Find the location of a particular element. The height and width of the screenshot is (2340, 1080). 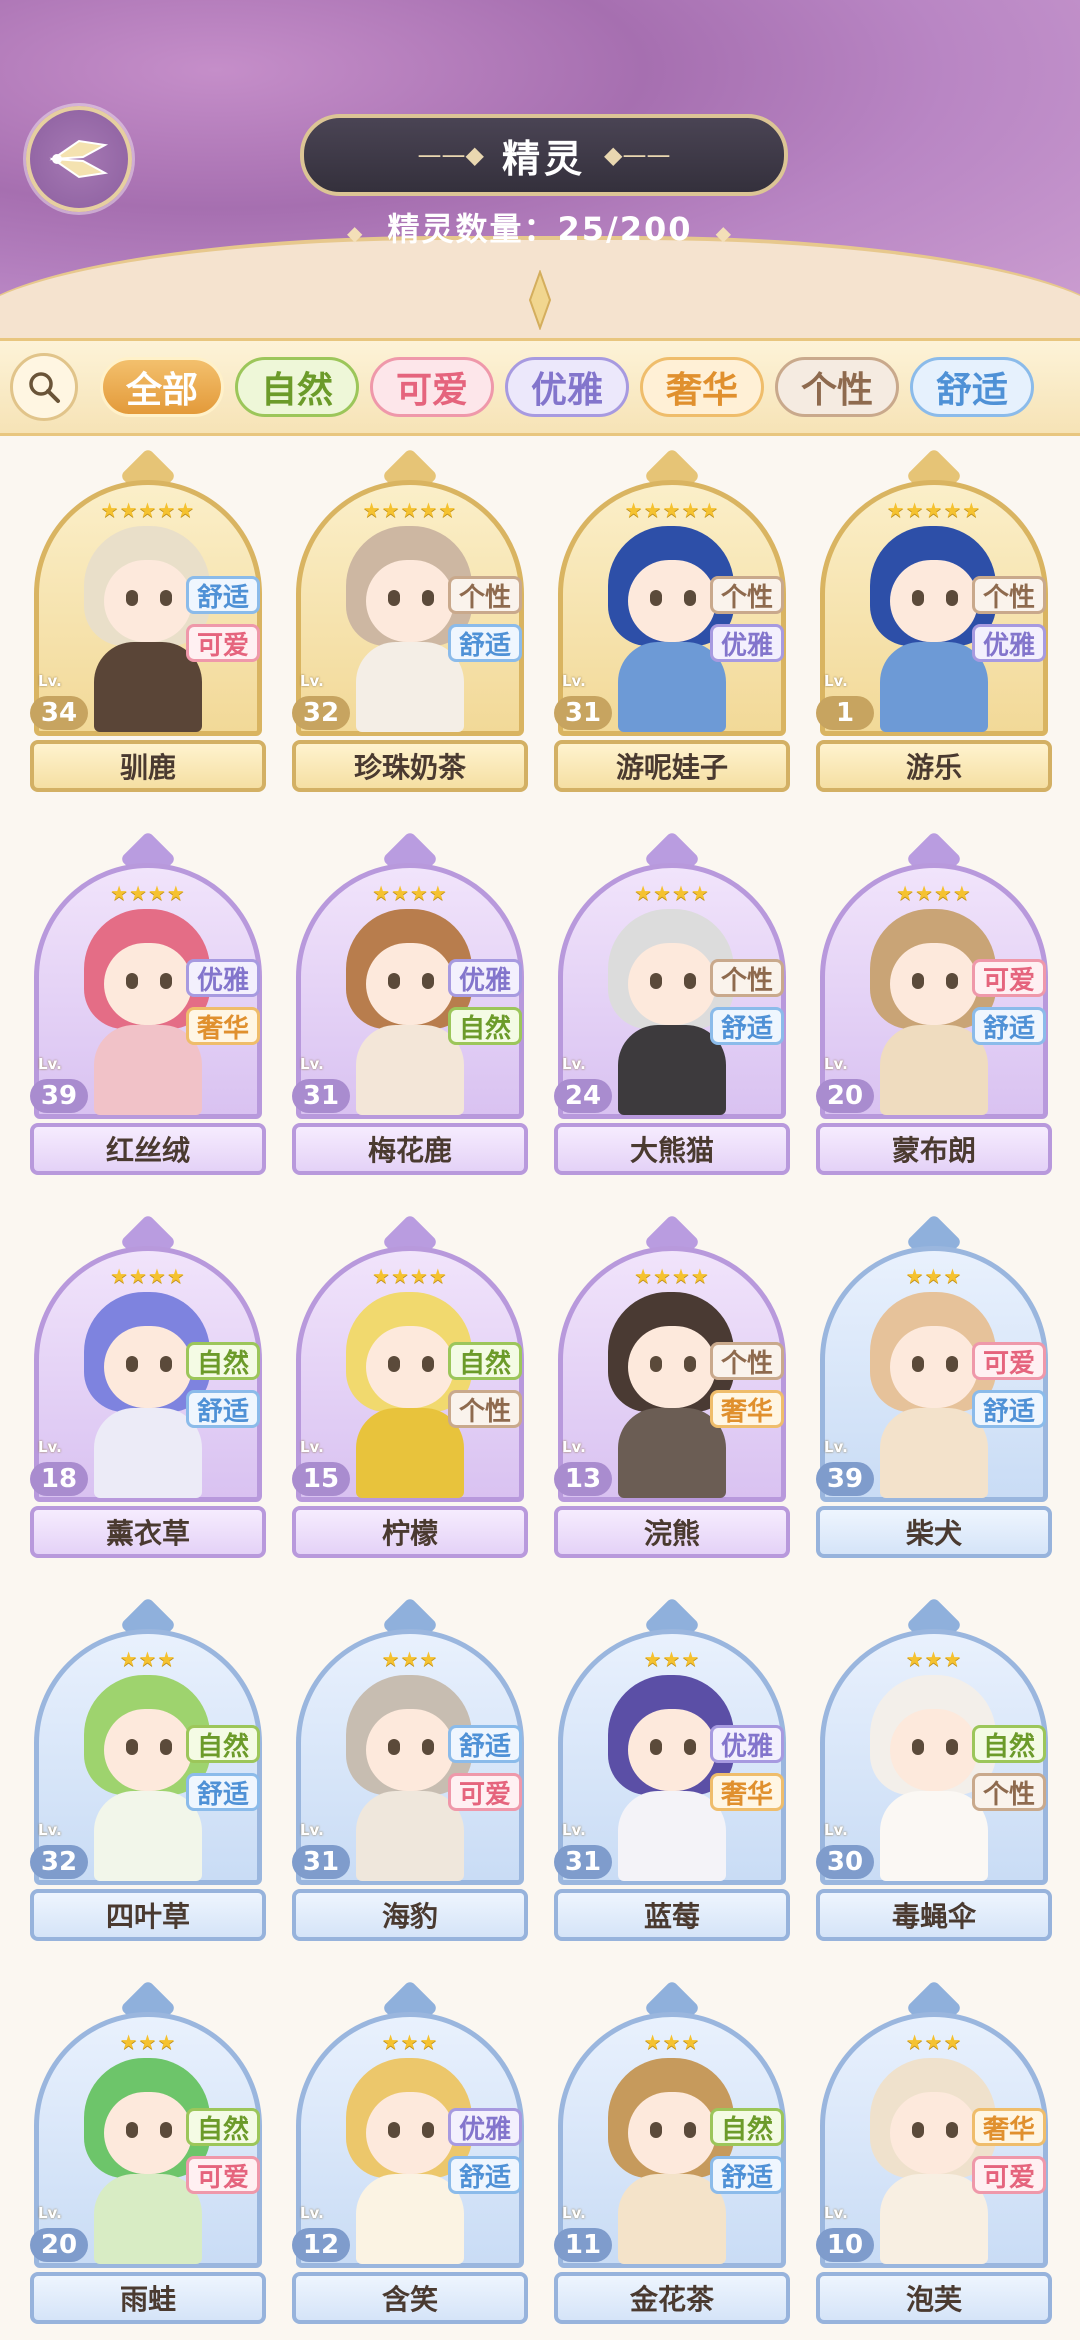

spirit-card: ★★★★★ 个性 优雅 Lv. 31 游呢娃子 is located at coordinates (672, 620).